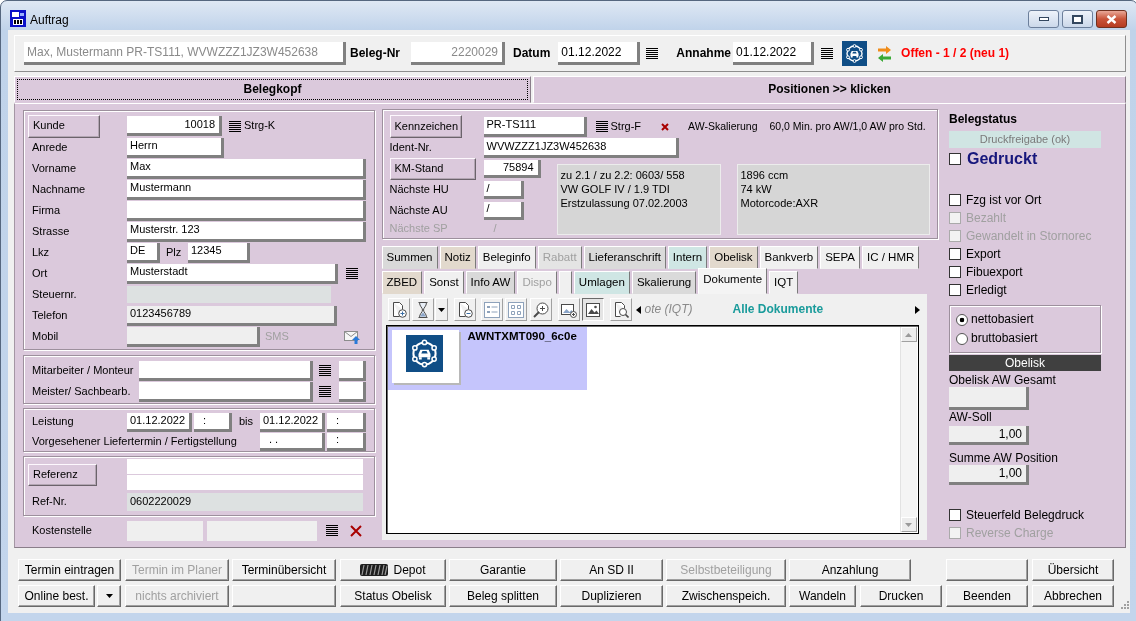 Image resolution: width=1136 pixels, height=621 pixels. What do you see at coordinates (425, 126) in the screenshot?
I see `plate-button: Kennzeichen` at bounding box center [425, 126].